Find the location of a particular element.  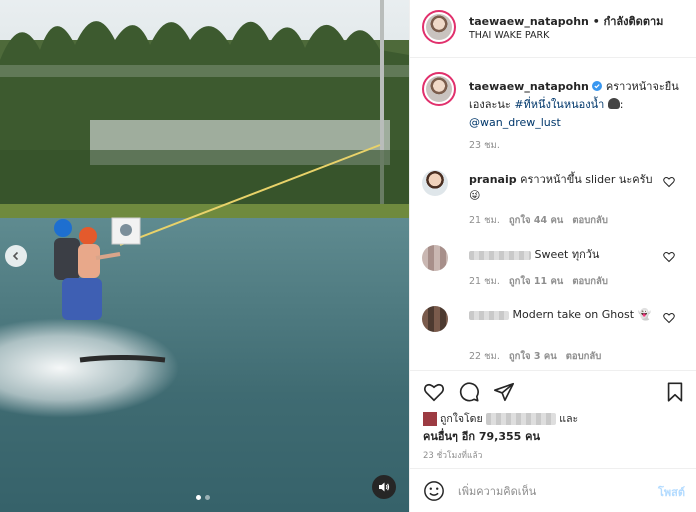

header-user-line: taewaew_natapohn • กำลังติดตาม is located at coordinates (566, 21).